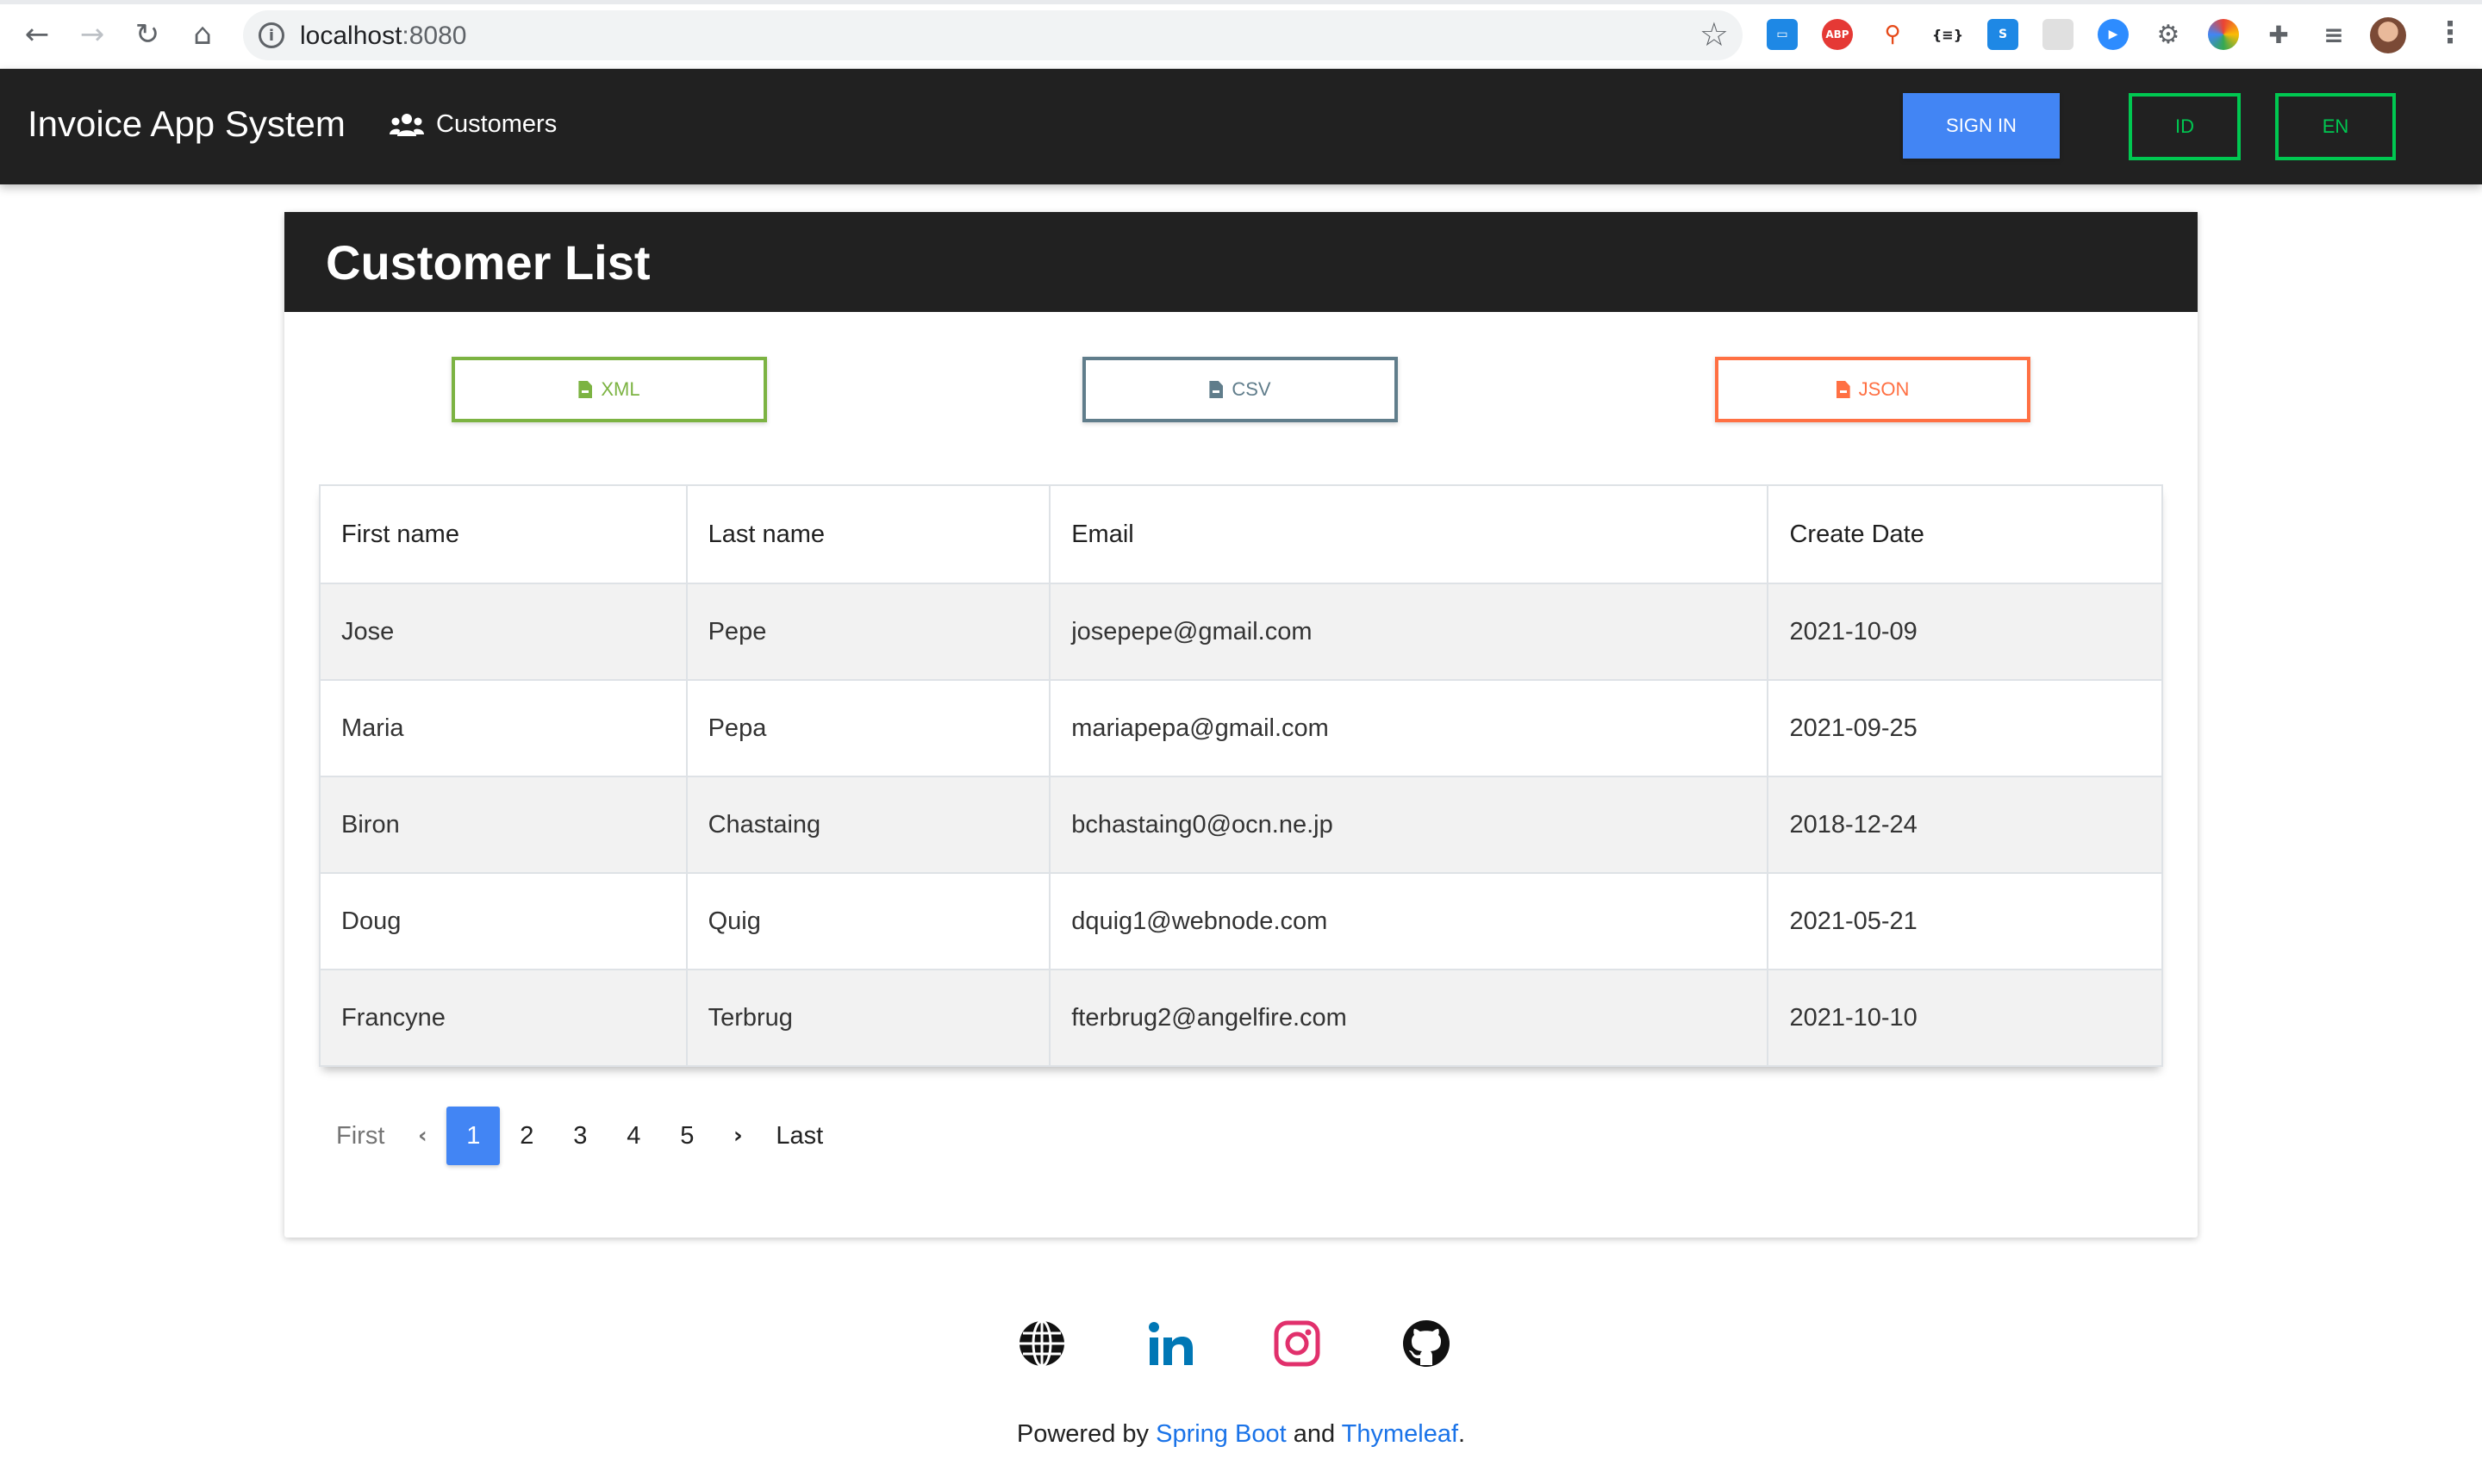 The width and height of the screenshot is (2482, 1484). Describe the element at coordinates (868, 825) in the screenshot. I see `cell-last-name: Chastaing` at that location.